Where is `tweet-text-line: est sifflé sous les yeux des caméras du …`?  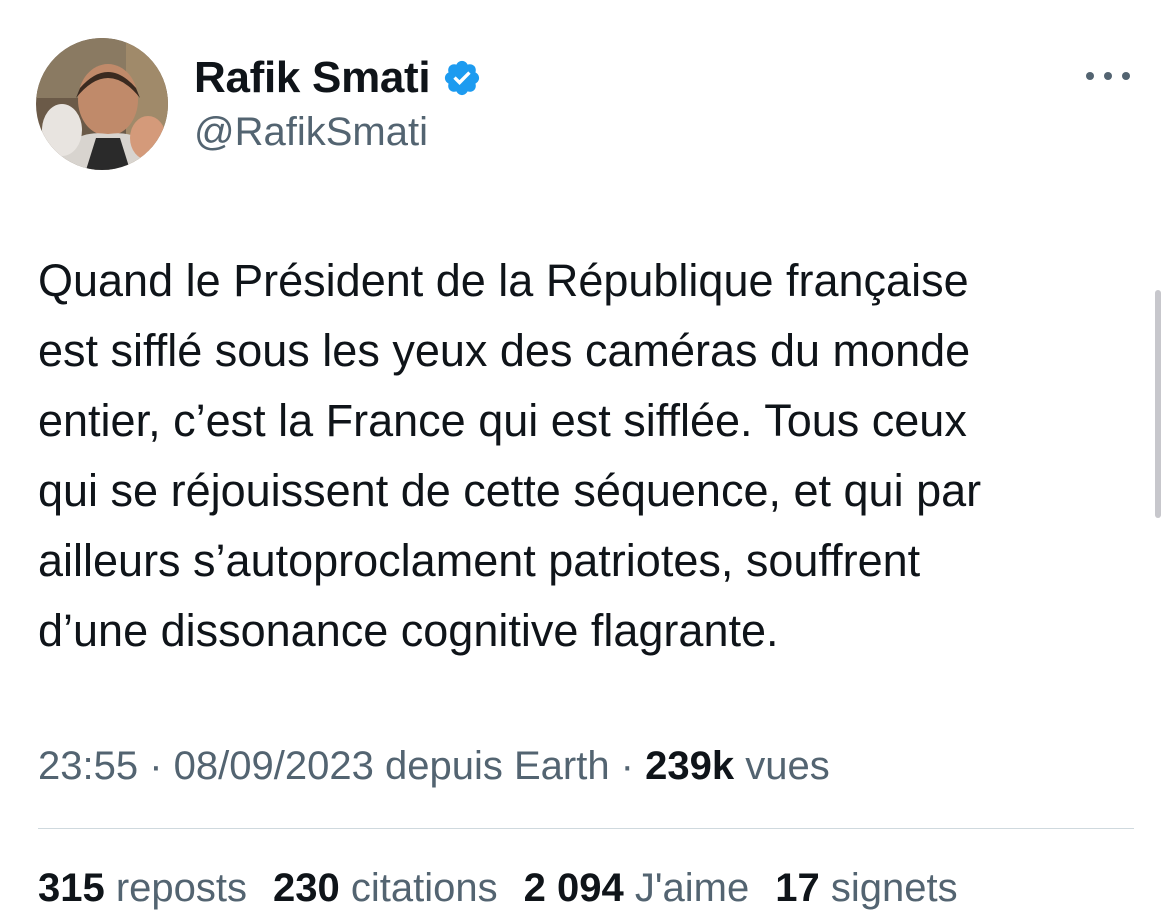 tweet-text-line: est sifflé sous les yeux des caméras du … is located at coordinates (504, 350).